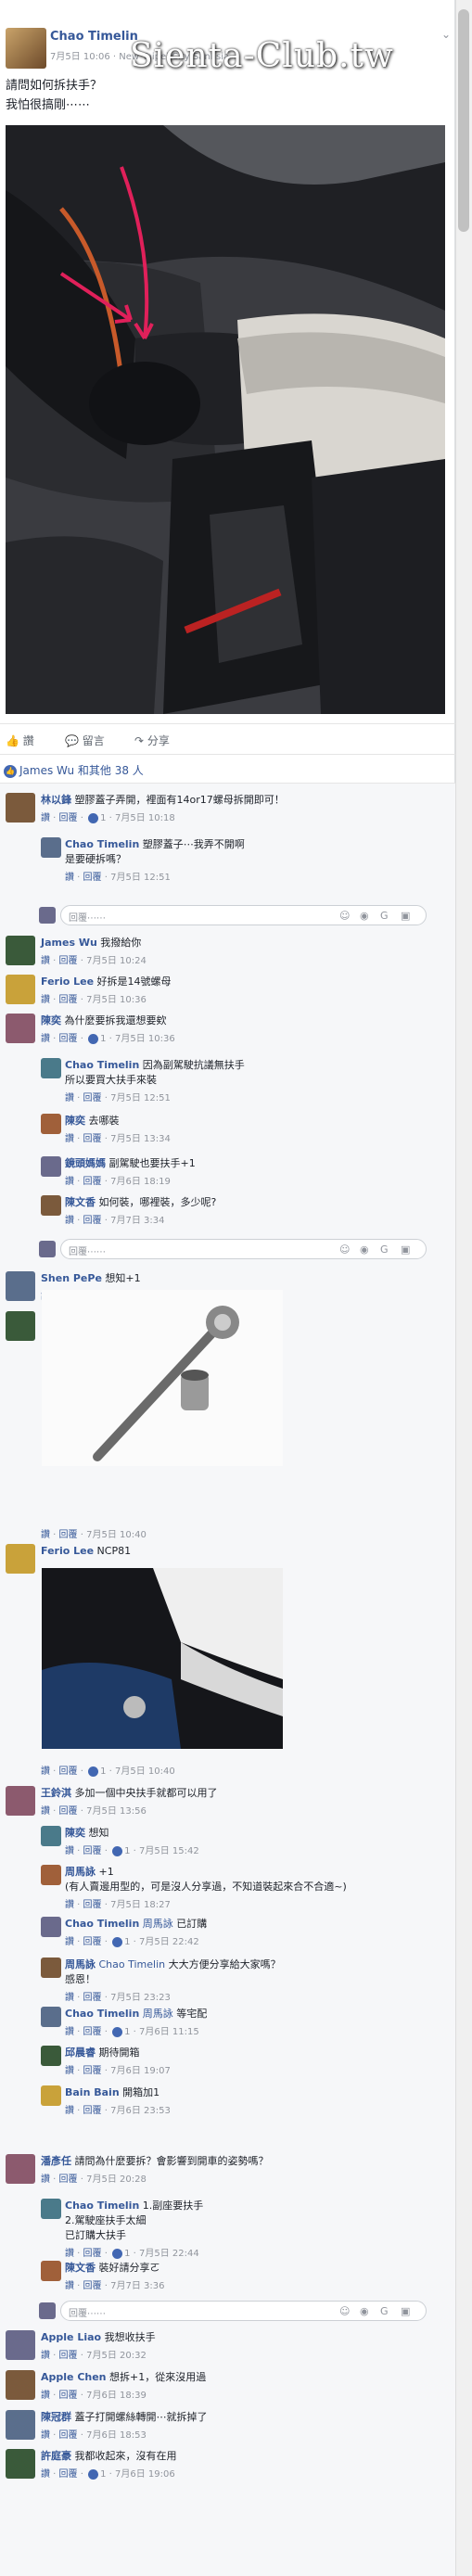  I want to click on comment-time: 7月5日 13:34, so click(140, 1139).